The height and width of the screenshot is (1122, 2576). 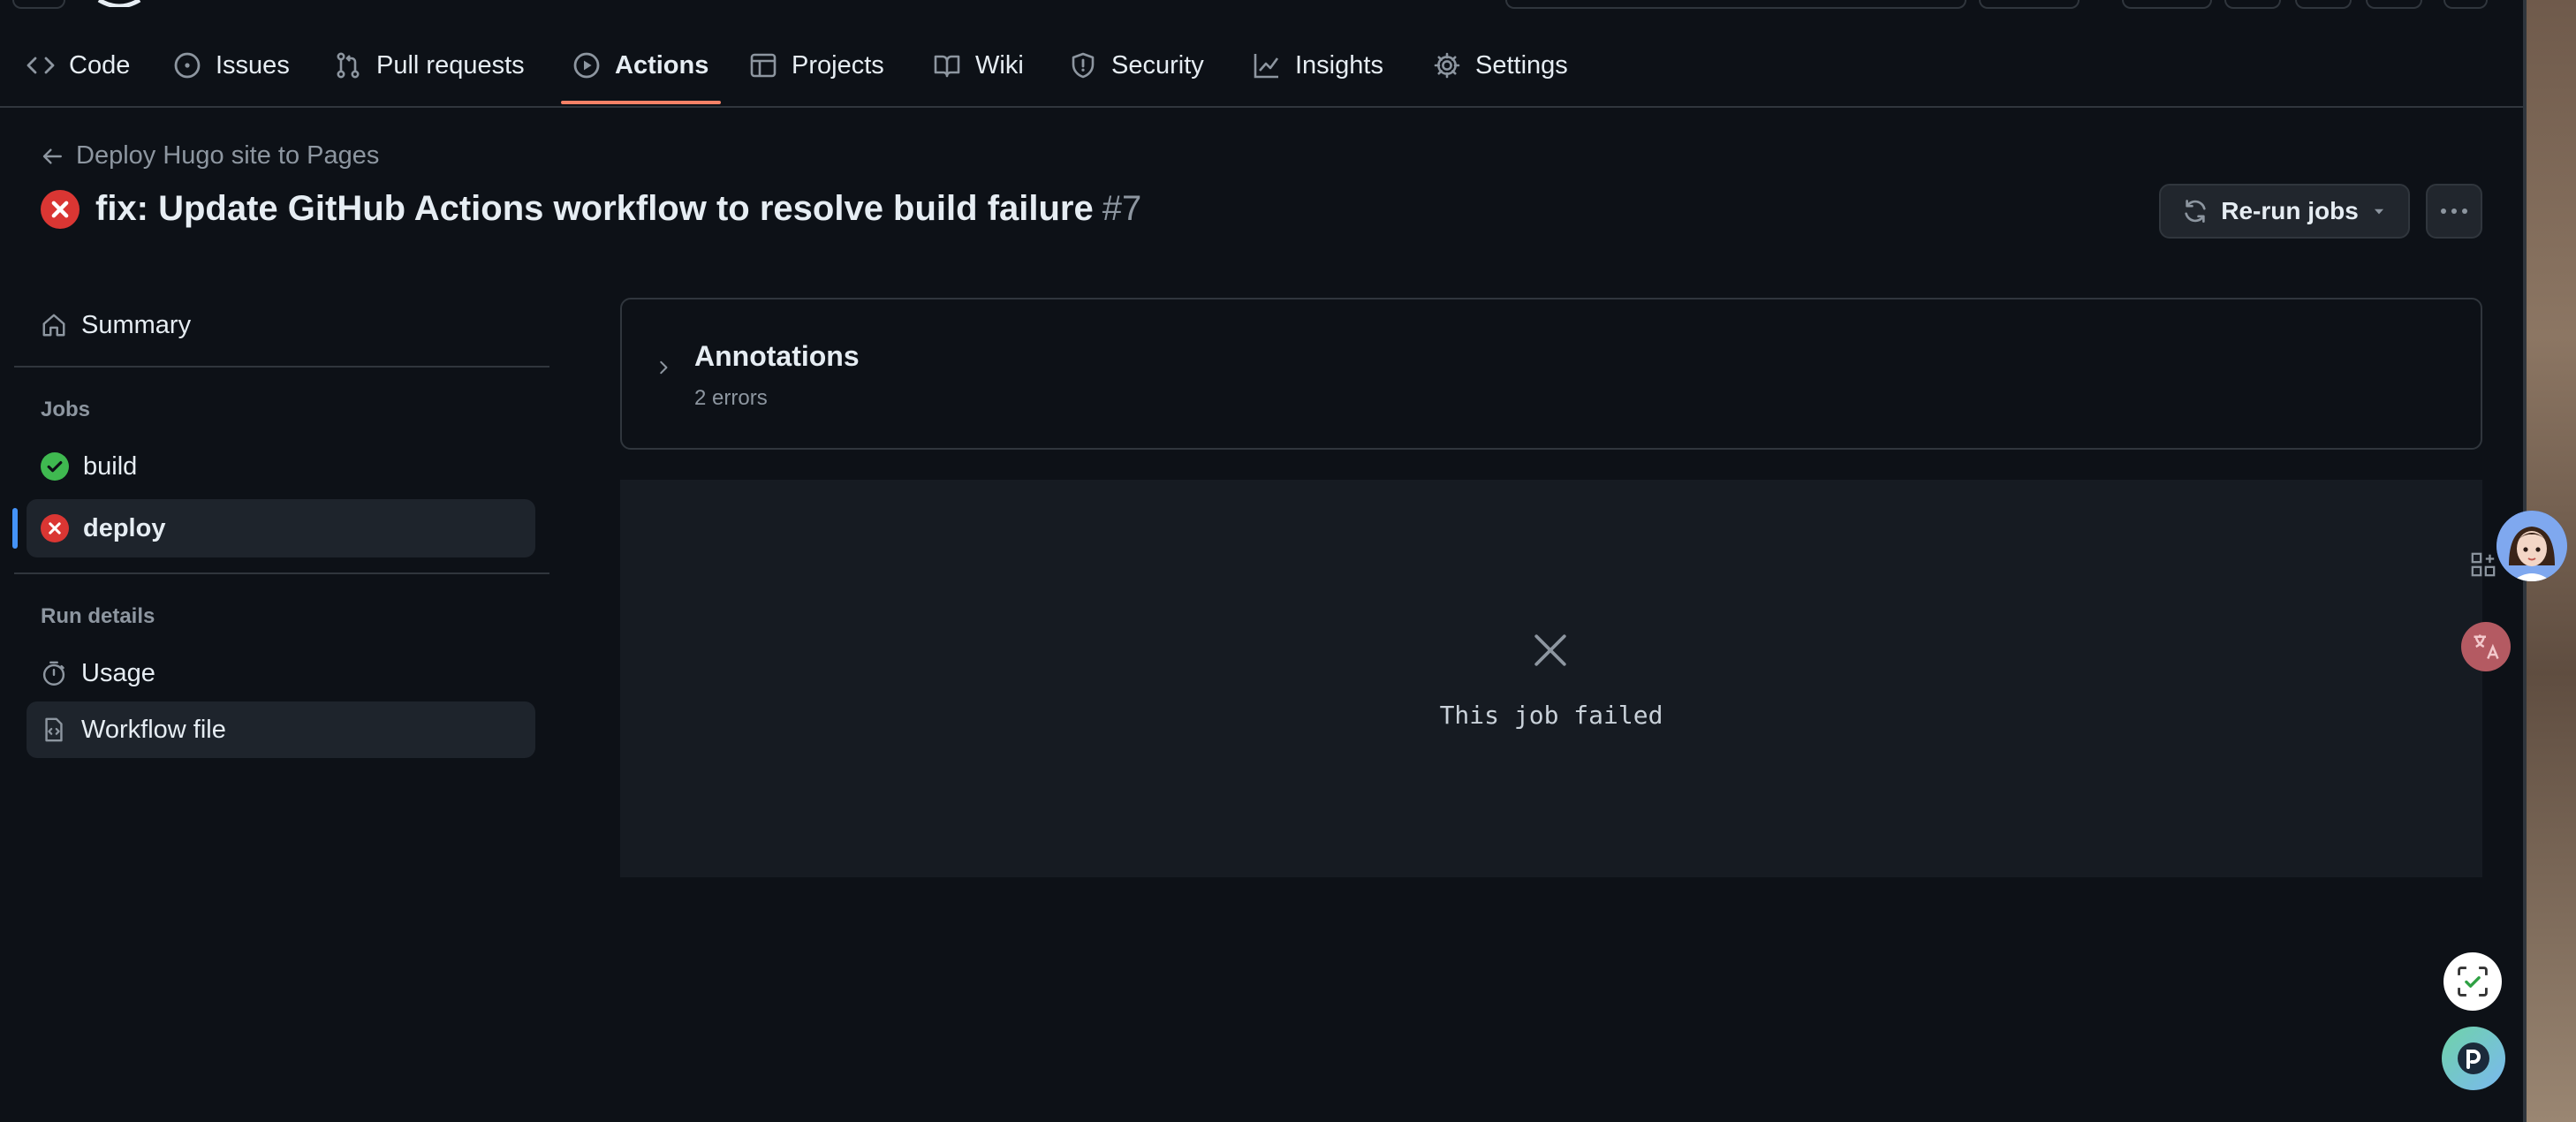 What do you see at coordinates (281, 673) in the screenshot?
I see `sidebar-item-usage: Usage` at bounding box center [281, 673].